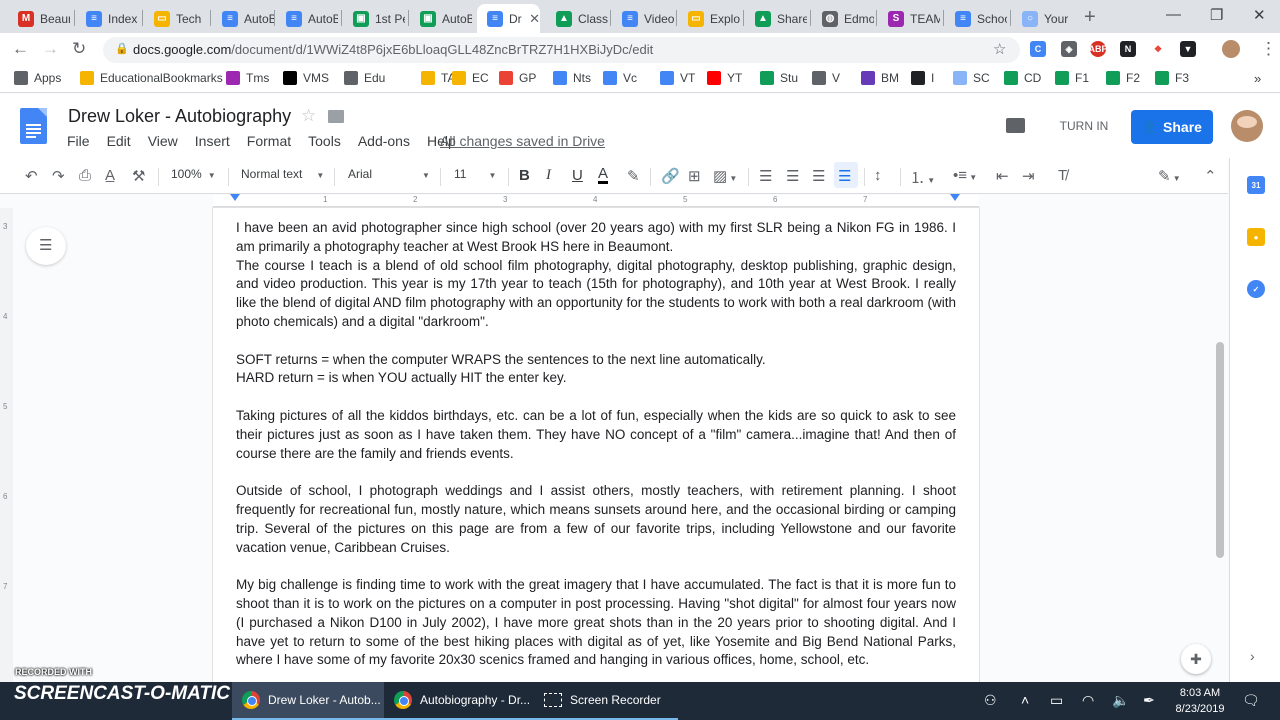  I want to click on browser-tab: ◍ Edmo, so click(843, 18).